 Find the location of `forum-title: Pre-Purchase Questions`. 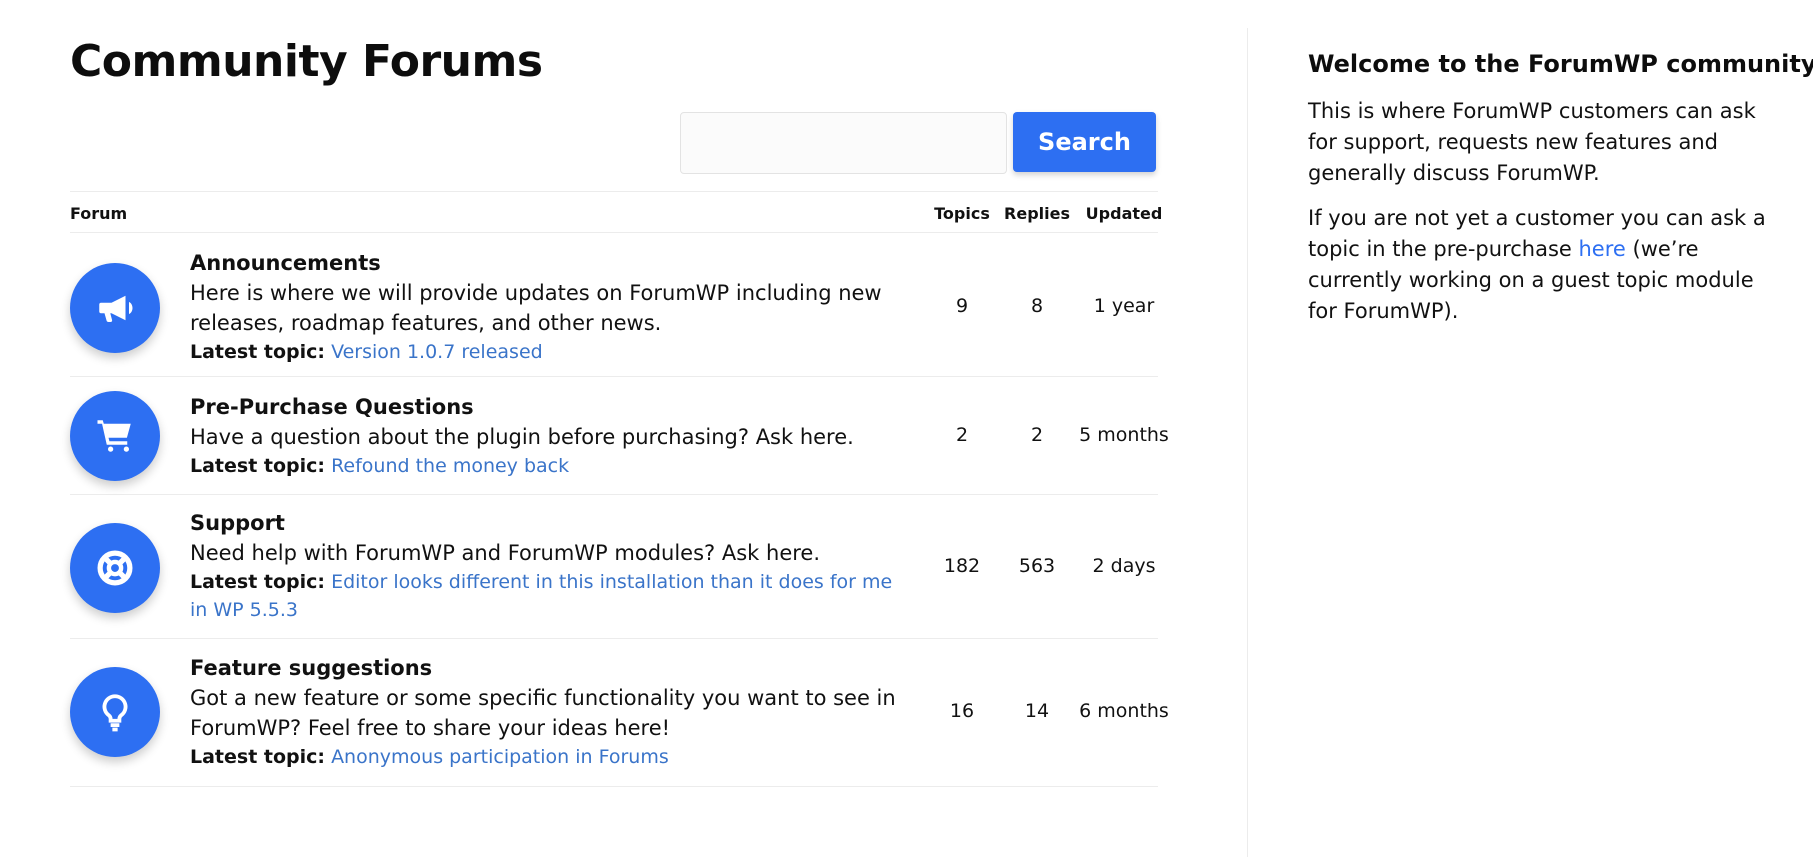

forum-title: Pre-Purchase Questions is located at coordinates (550, 407).